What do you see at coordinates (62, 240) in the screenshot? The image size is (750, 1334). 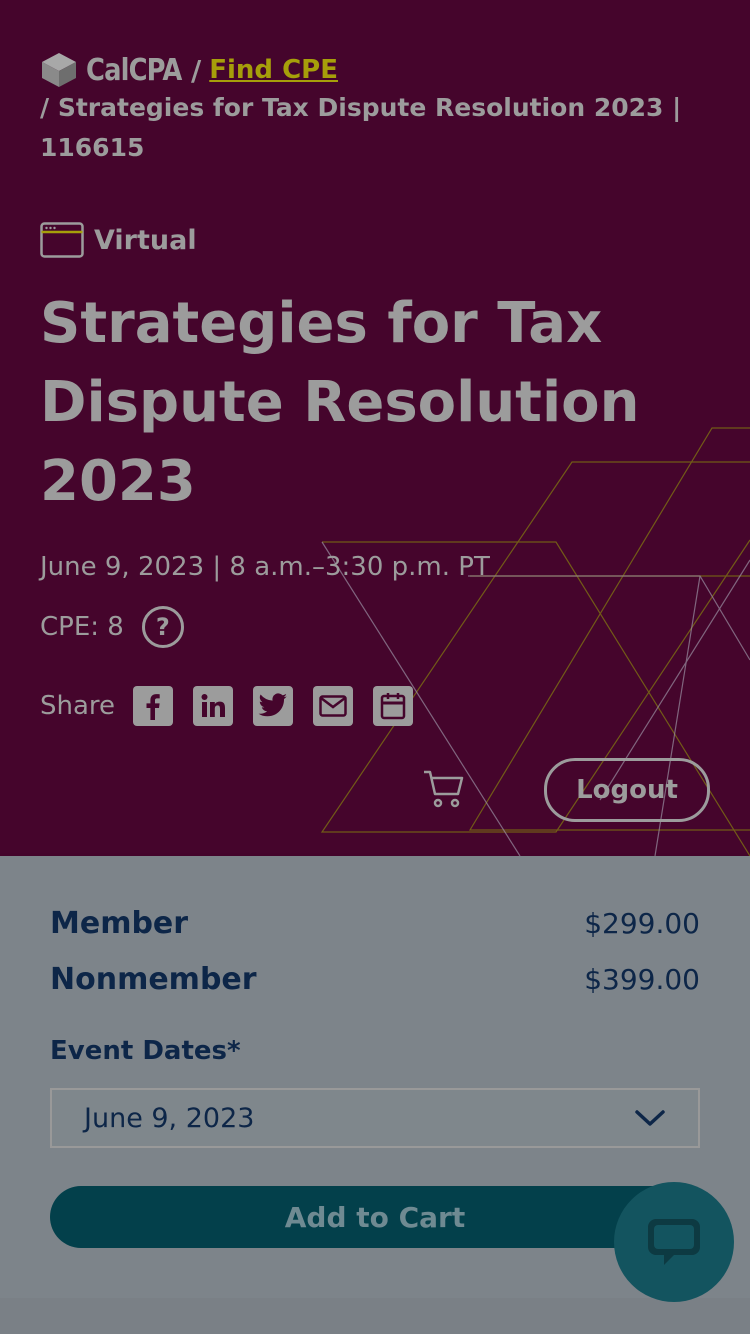 I see `browser-window-icon` at bounding box center [62, 240].